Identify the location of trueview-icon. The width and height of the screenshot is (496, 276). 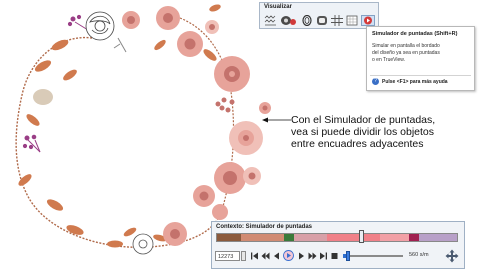
(289, 20).